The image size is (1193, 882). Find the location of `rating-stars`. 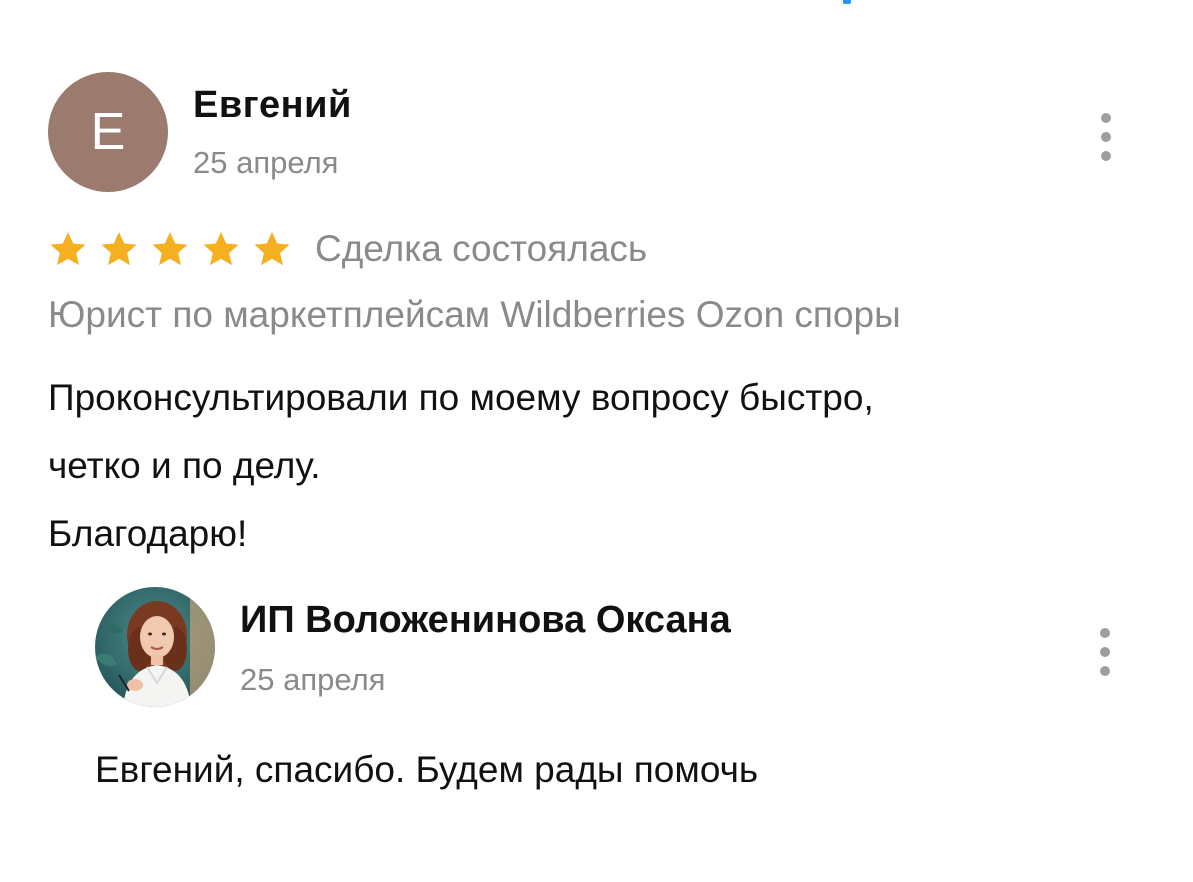

rating-stars is located at coordinates (175, 249).